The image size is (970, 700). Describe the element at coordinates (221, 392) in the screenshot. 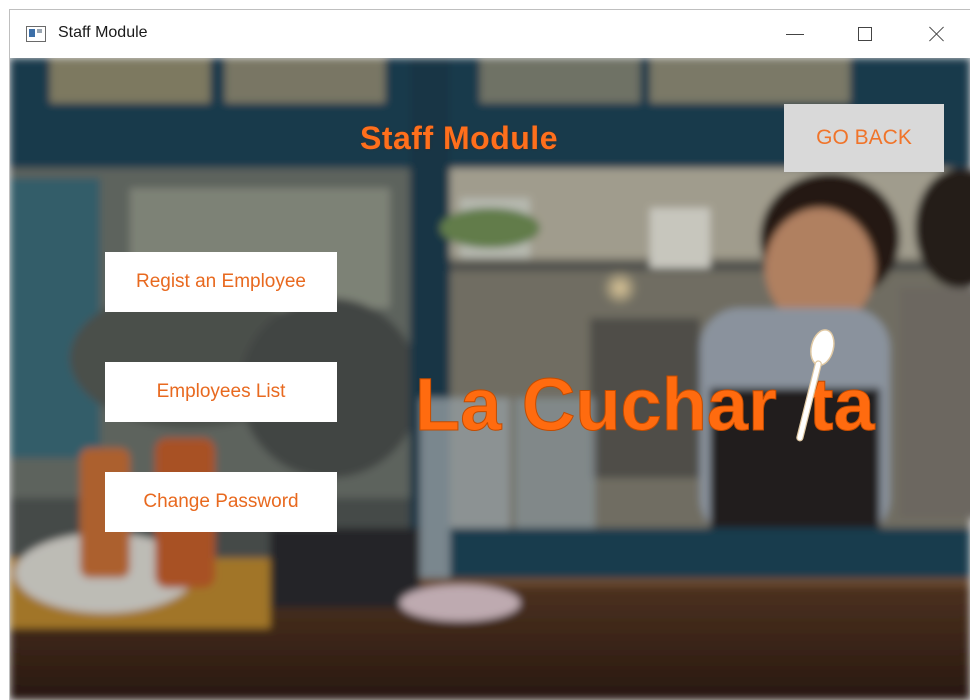

I see `employees-list-button: Employees List` at that location.